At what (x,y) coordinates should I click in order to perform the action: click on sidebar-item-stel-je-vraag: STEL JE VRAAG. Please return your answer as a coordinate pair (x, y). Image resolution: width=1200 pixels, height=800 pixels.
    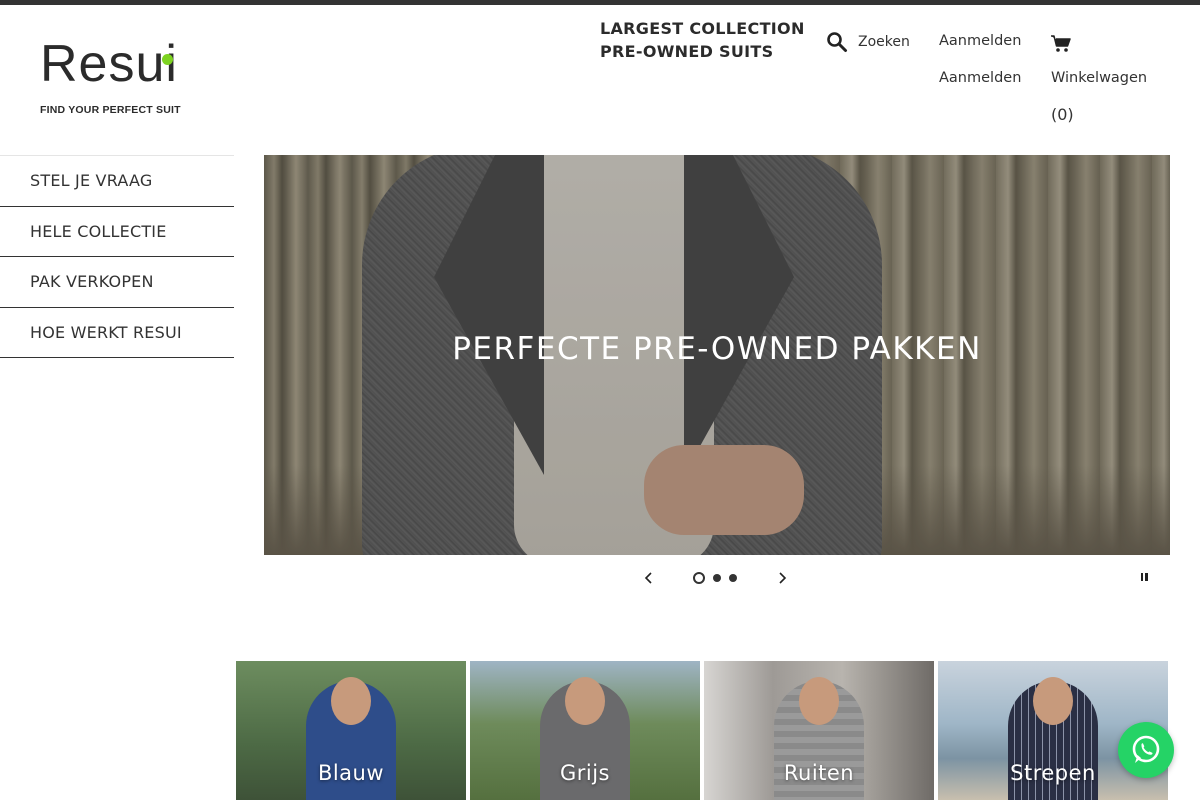
    Looking at the image, I should click on (117, 181).